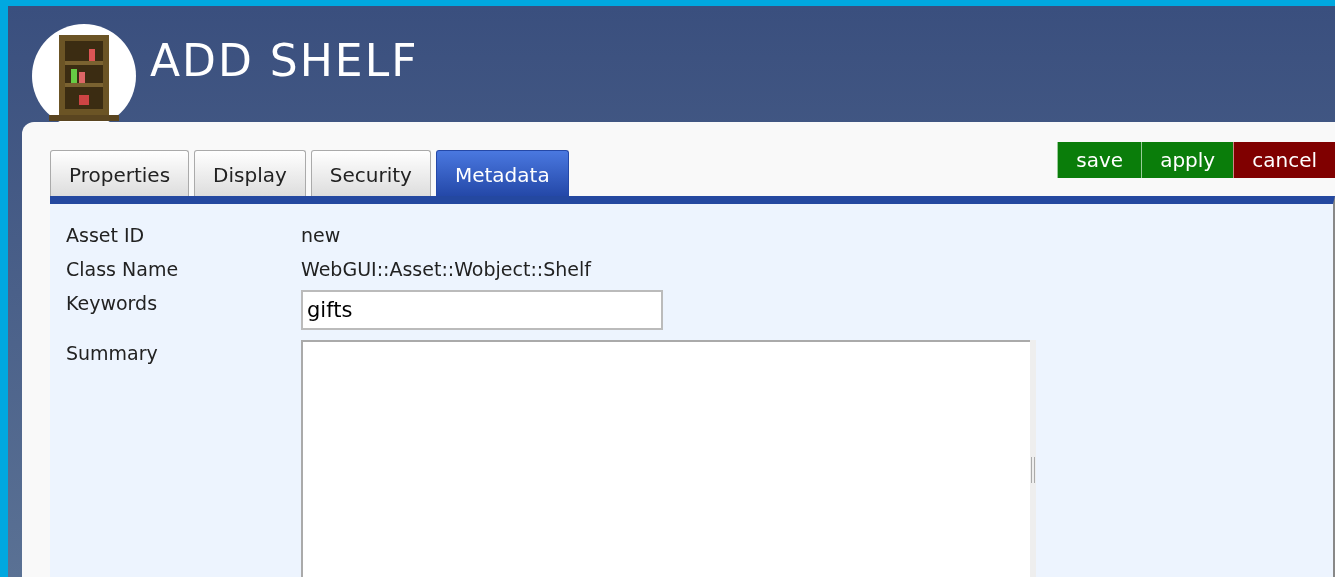  What do you see at coordinates (106, 234) in the screenshot?
I see `field-label: Asset ID` at bounding box center [106, 234].